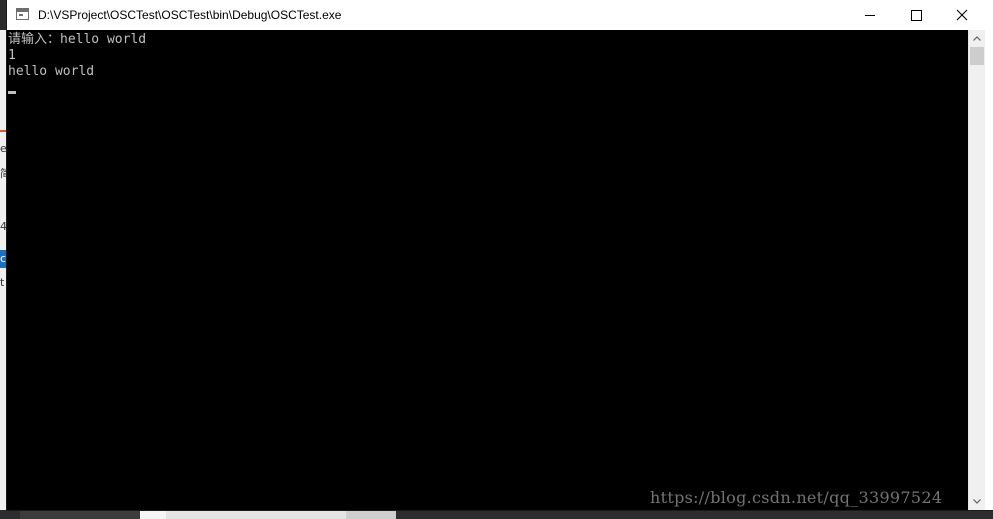 This screenshot has width=993, height=519. I want to click on maximize-icon, so click(916, 15).